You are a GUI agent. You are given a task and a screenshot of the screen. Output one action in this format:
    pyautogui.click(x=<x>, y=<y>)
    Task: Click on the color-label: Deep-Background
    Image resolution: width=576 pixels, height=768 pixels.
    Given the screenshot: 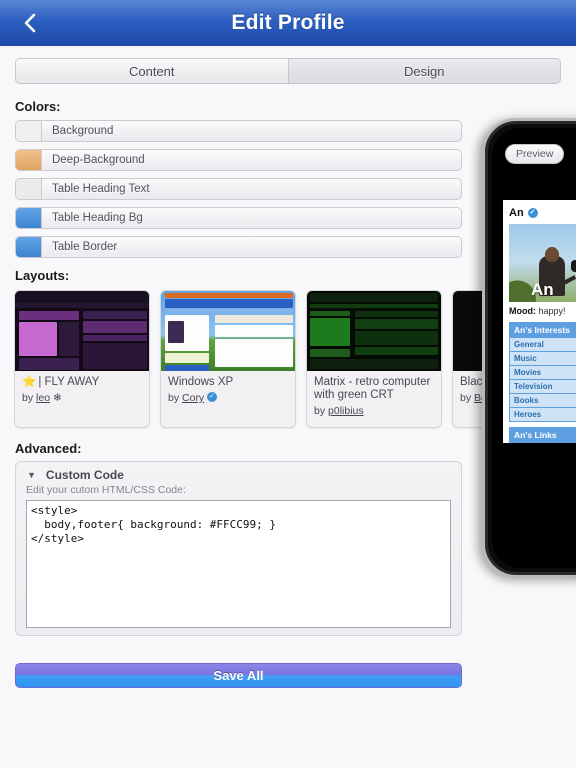 What is the action you would take?
    pyautogui.click(x=98, y=160)
    